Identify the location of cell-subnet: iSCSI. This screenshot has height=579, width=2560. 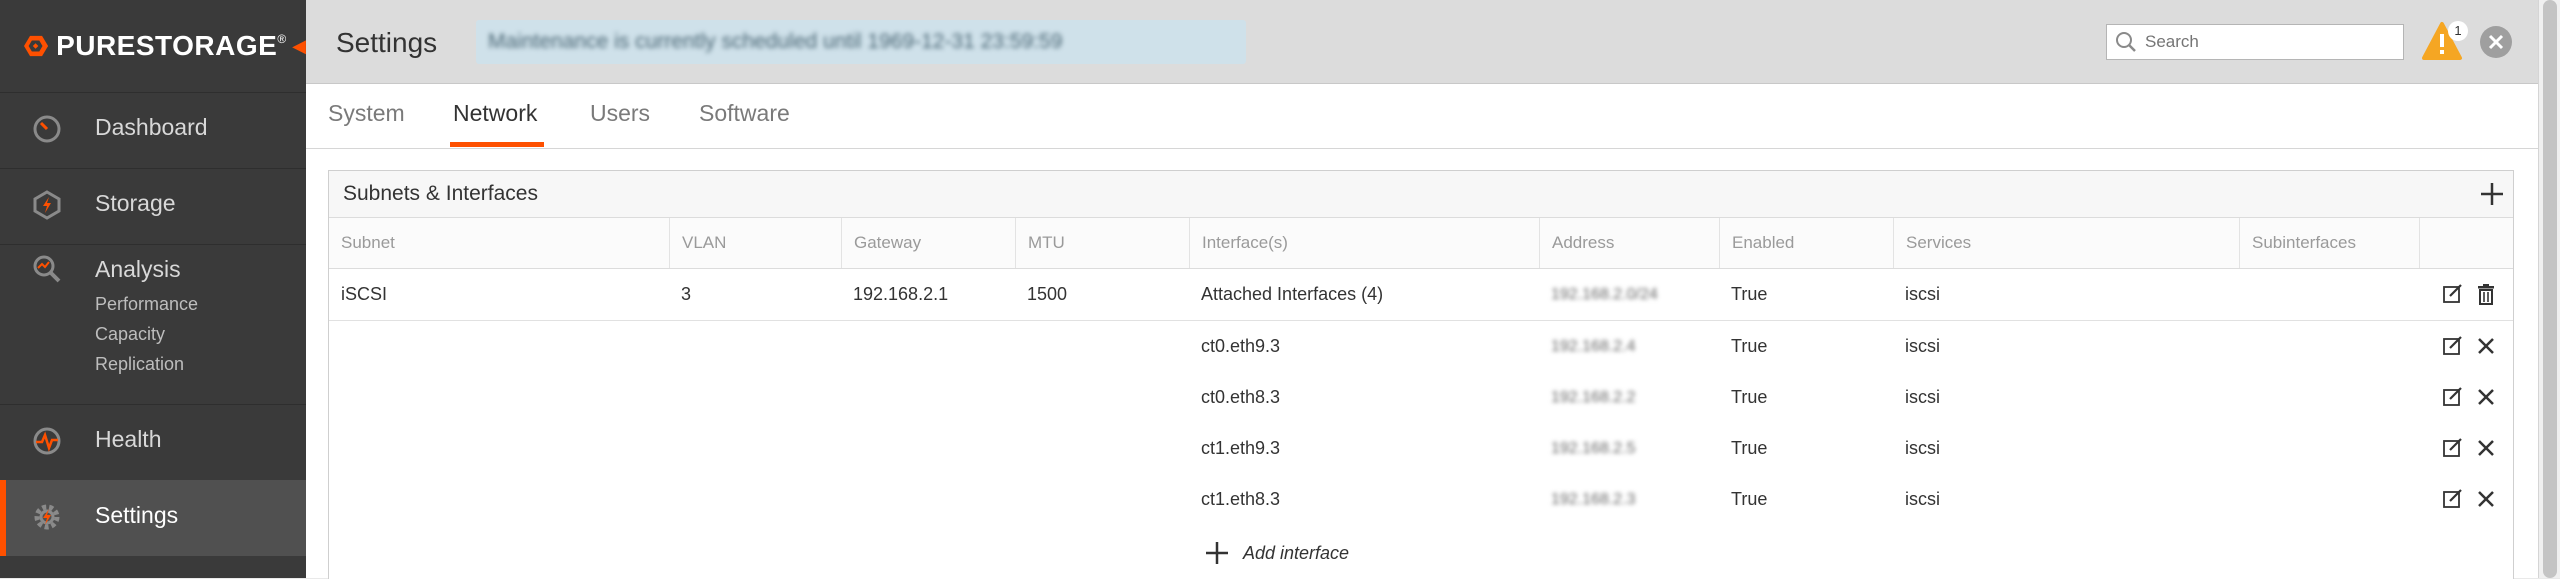
(364, 294).